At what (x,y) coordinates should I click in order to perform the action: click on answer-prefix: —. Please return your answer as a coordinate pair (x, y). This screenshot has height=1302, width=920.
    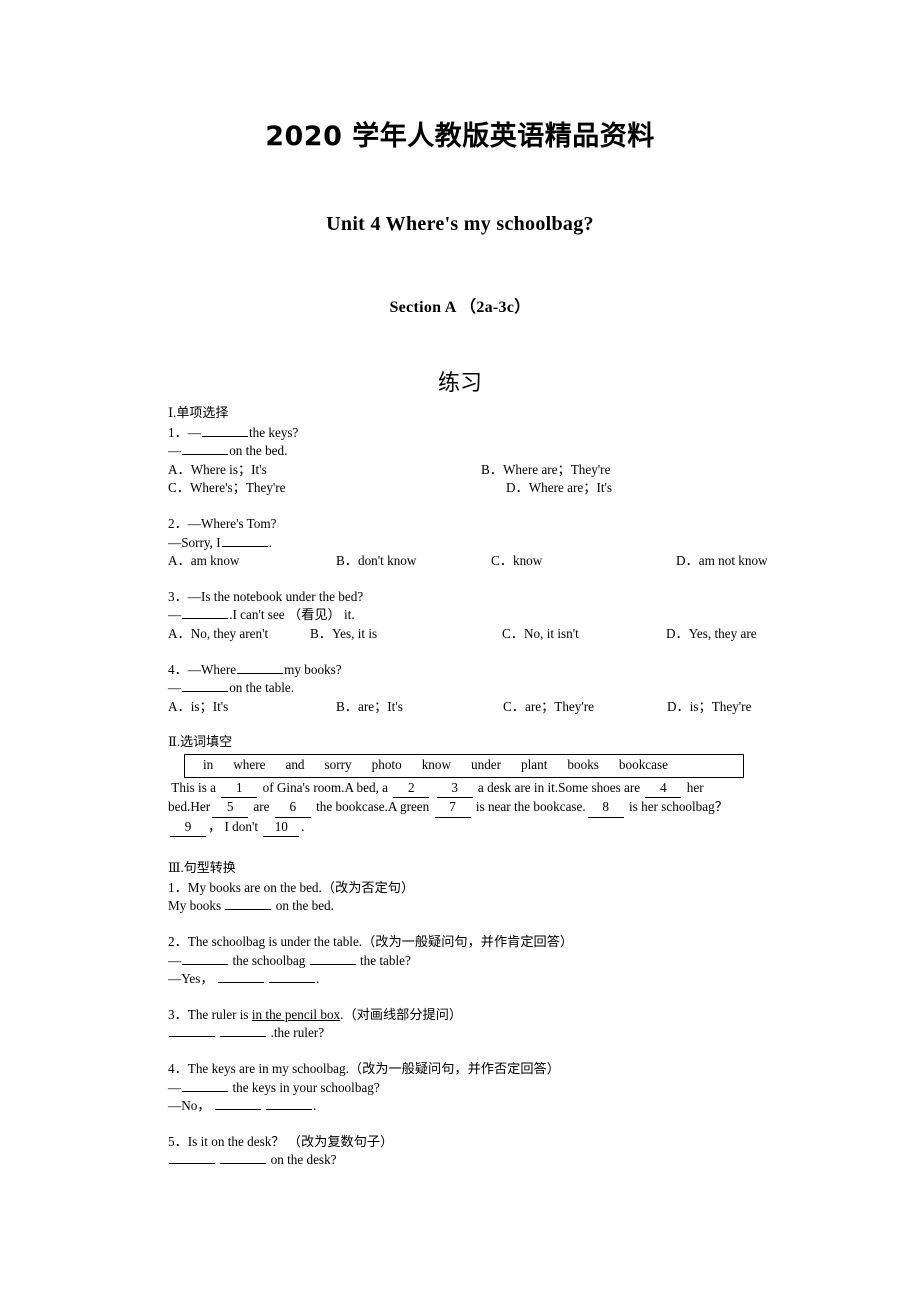
    Looking at the image, I should click on (175, 1087).